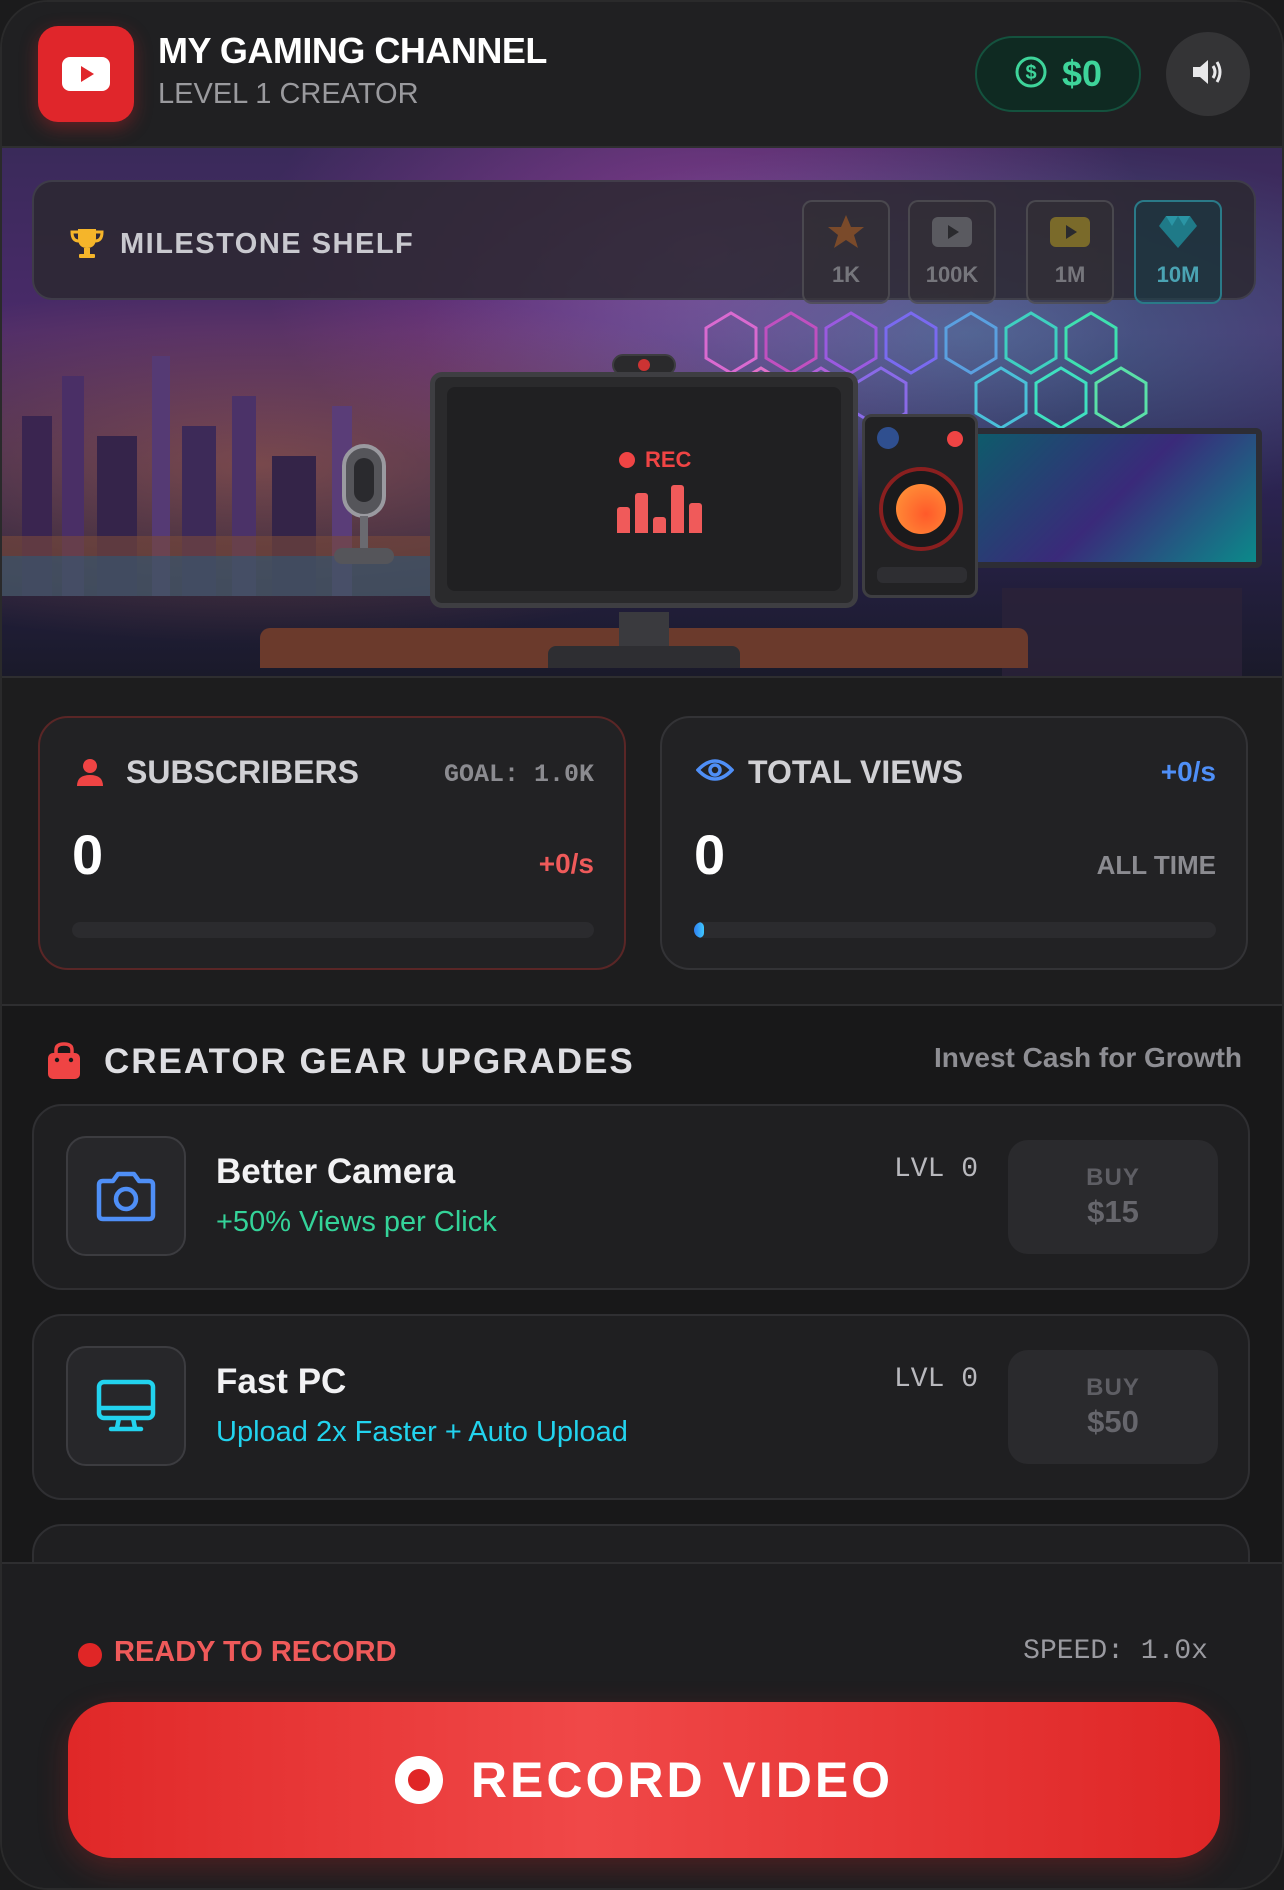  What do you see at coordinates (920, 506) in the screenshot?
I see `speaker-icon` at bounding box center [920, 506].